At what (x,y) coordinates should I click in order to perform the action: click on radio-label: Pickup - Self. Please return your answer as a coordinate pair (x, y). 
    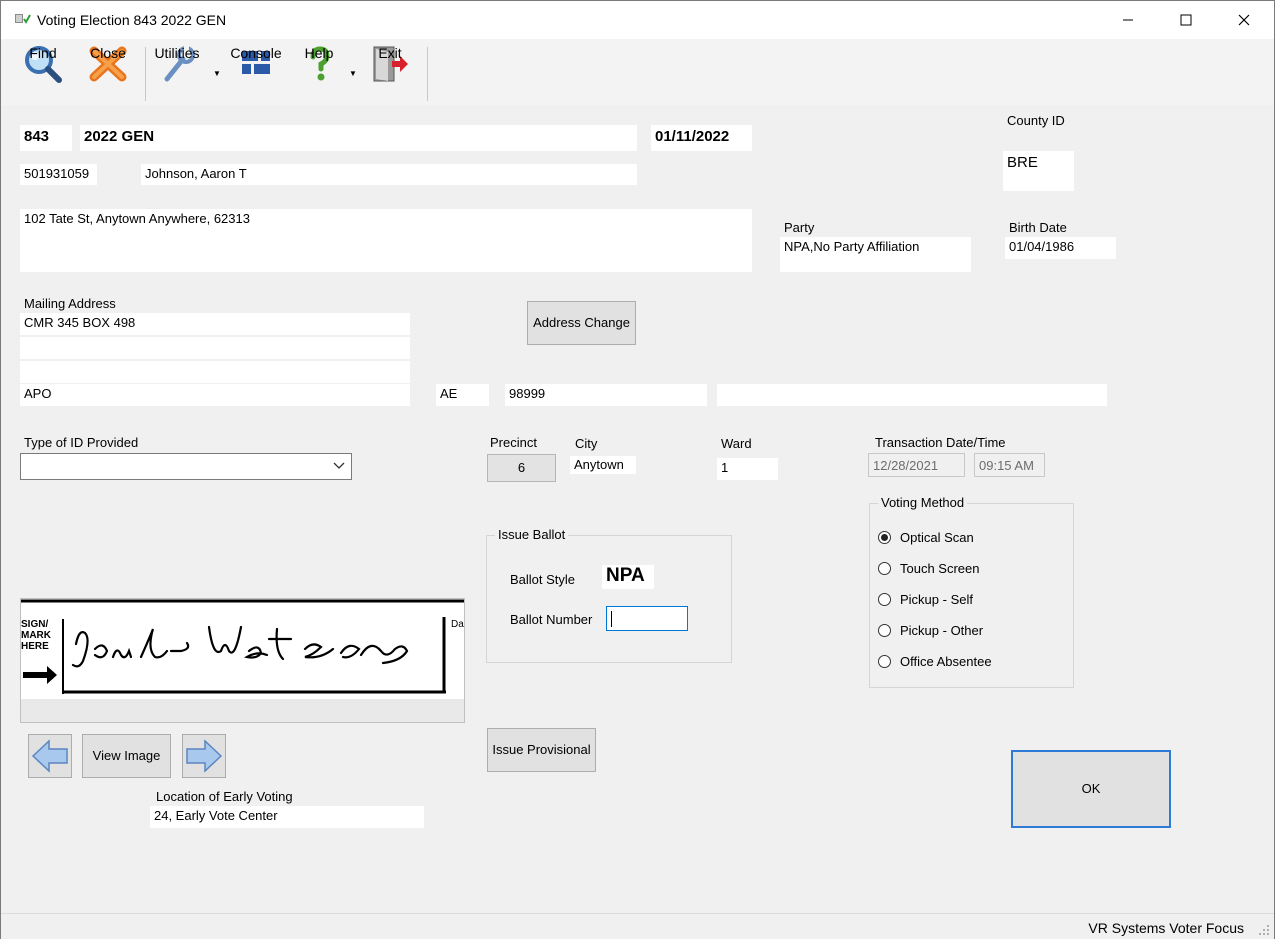
    Looking at the image, I should click on (936, 599).